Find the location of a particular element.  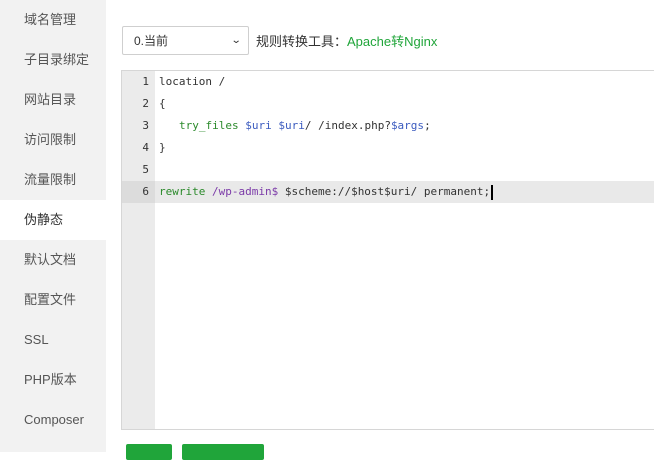

rewrite-toolbar: 0.当前 ⌄ 规则转换工具： Apache转Nginx is located at coordinates (279, 40).